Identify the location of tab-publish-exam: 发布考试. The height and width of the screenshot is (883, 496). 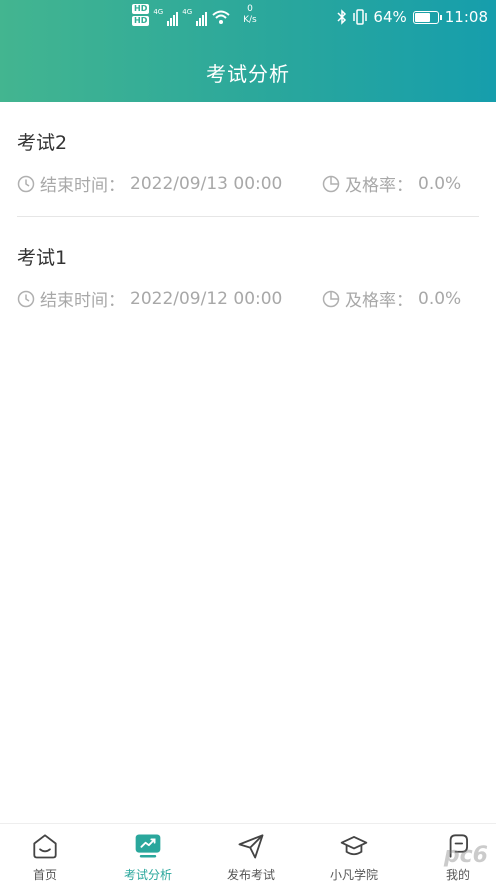
(251, 853).